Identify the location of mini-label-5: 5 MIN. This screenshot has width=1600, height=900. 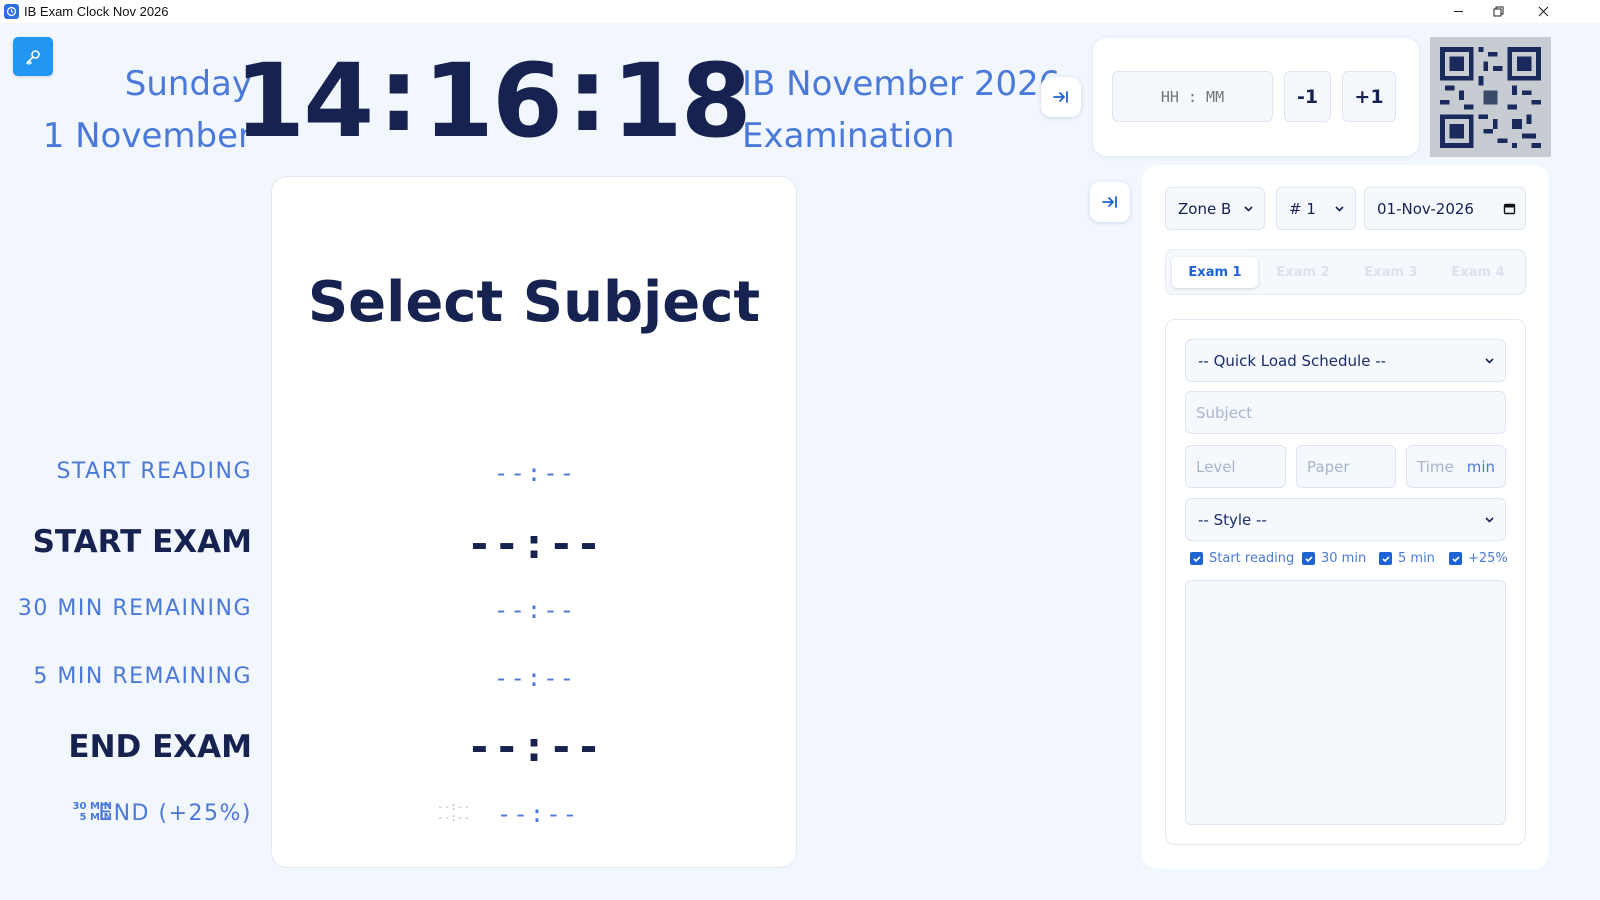
(95, 817).